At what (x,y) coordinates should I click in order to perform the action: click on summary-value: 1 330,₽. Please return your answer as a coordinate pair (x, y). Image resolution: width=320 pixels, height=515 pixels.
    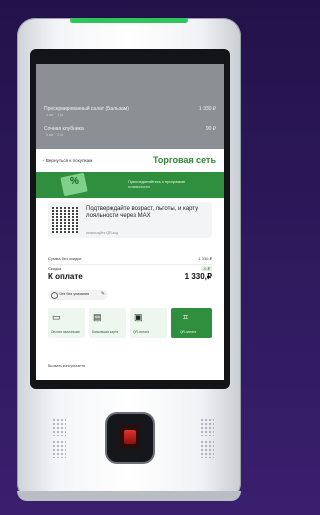
    Looking at the image, I should click on (205, 258).